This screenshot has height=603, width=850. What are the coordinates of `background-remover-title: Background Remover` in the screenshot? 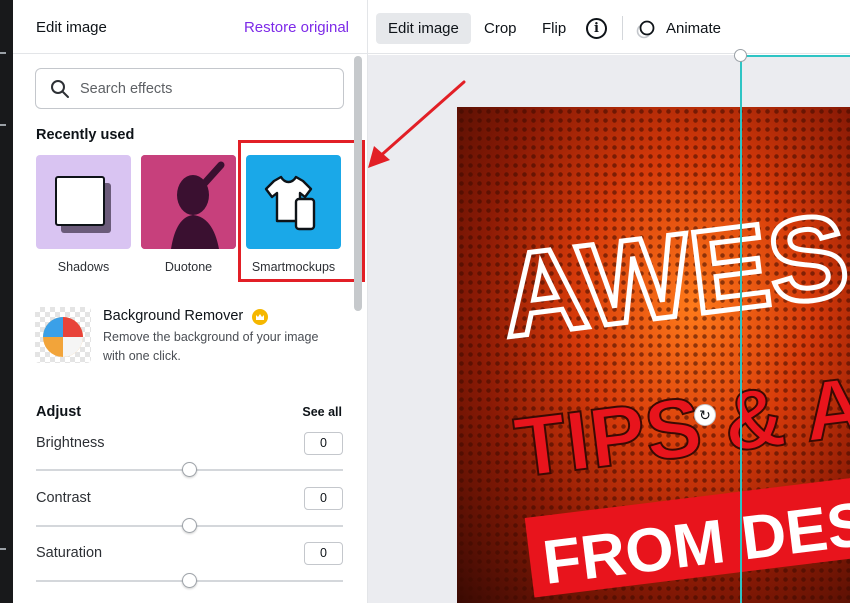 It's located at (173, 316).